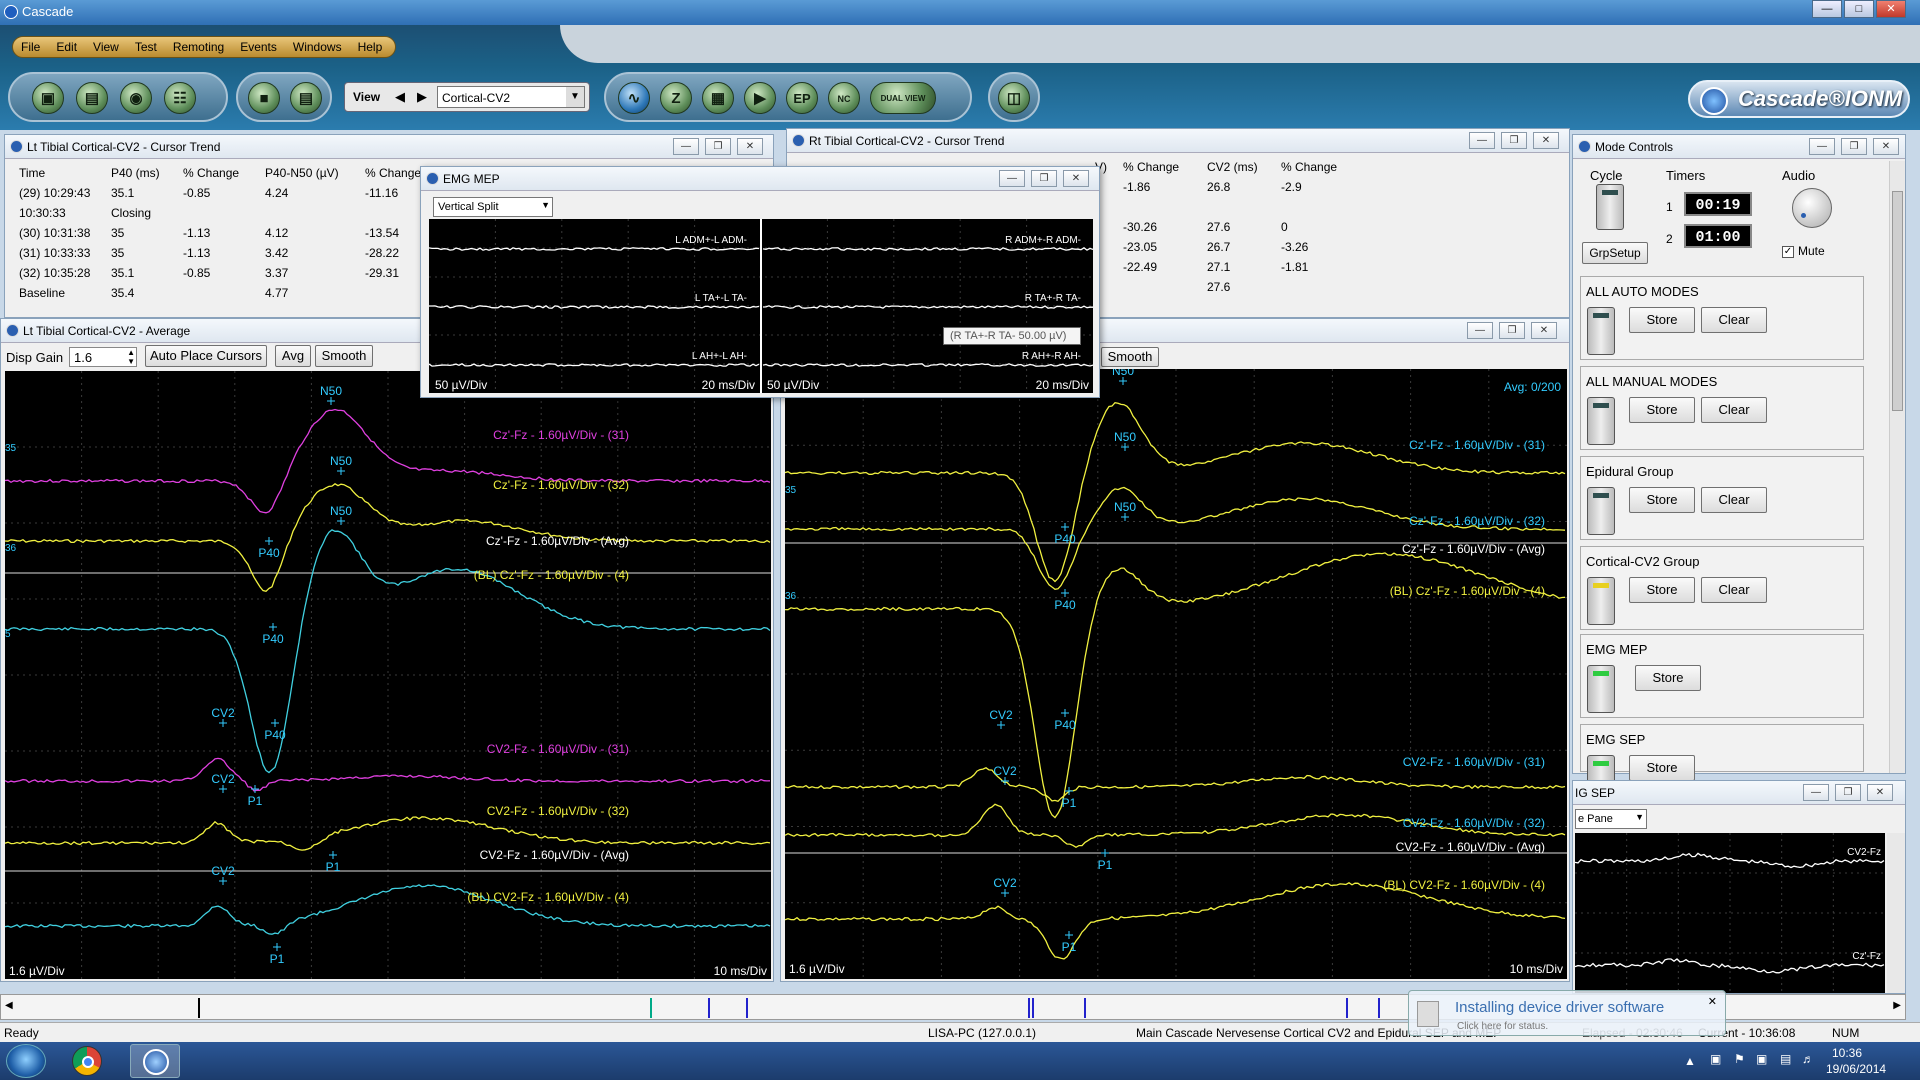 The image size is (1920, 1080). What do you see at coordinates (103, 357) in the screenshot?
I see `disp-gain-input: 1.6 ▲ ▼` at bounding box center [103, 357].